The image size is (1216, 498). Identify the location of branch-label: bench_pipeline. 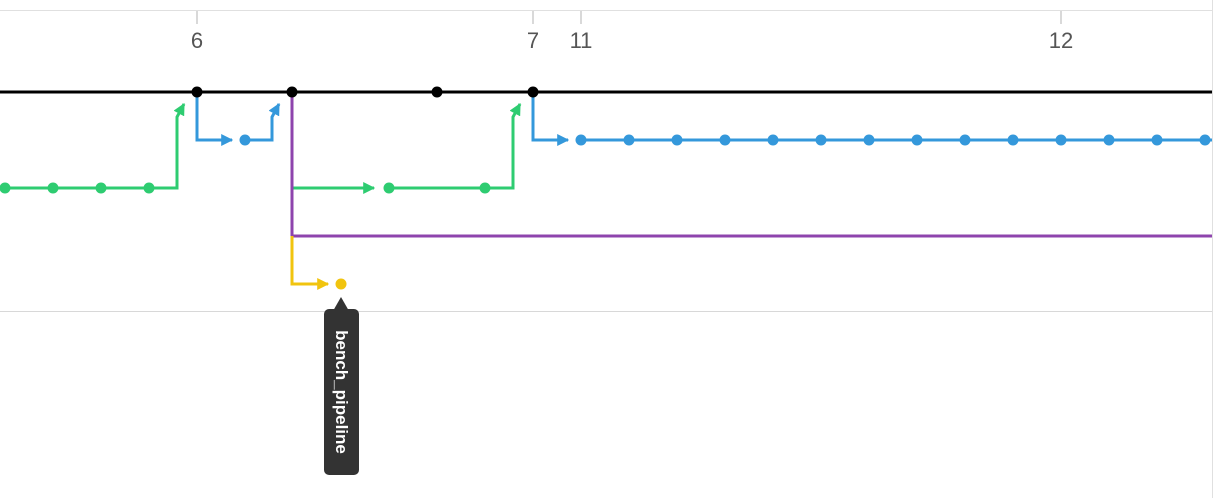
(341, 386).